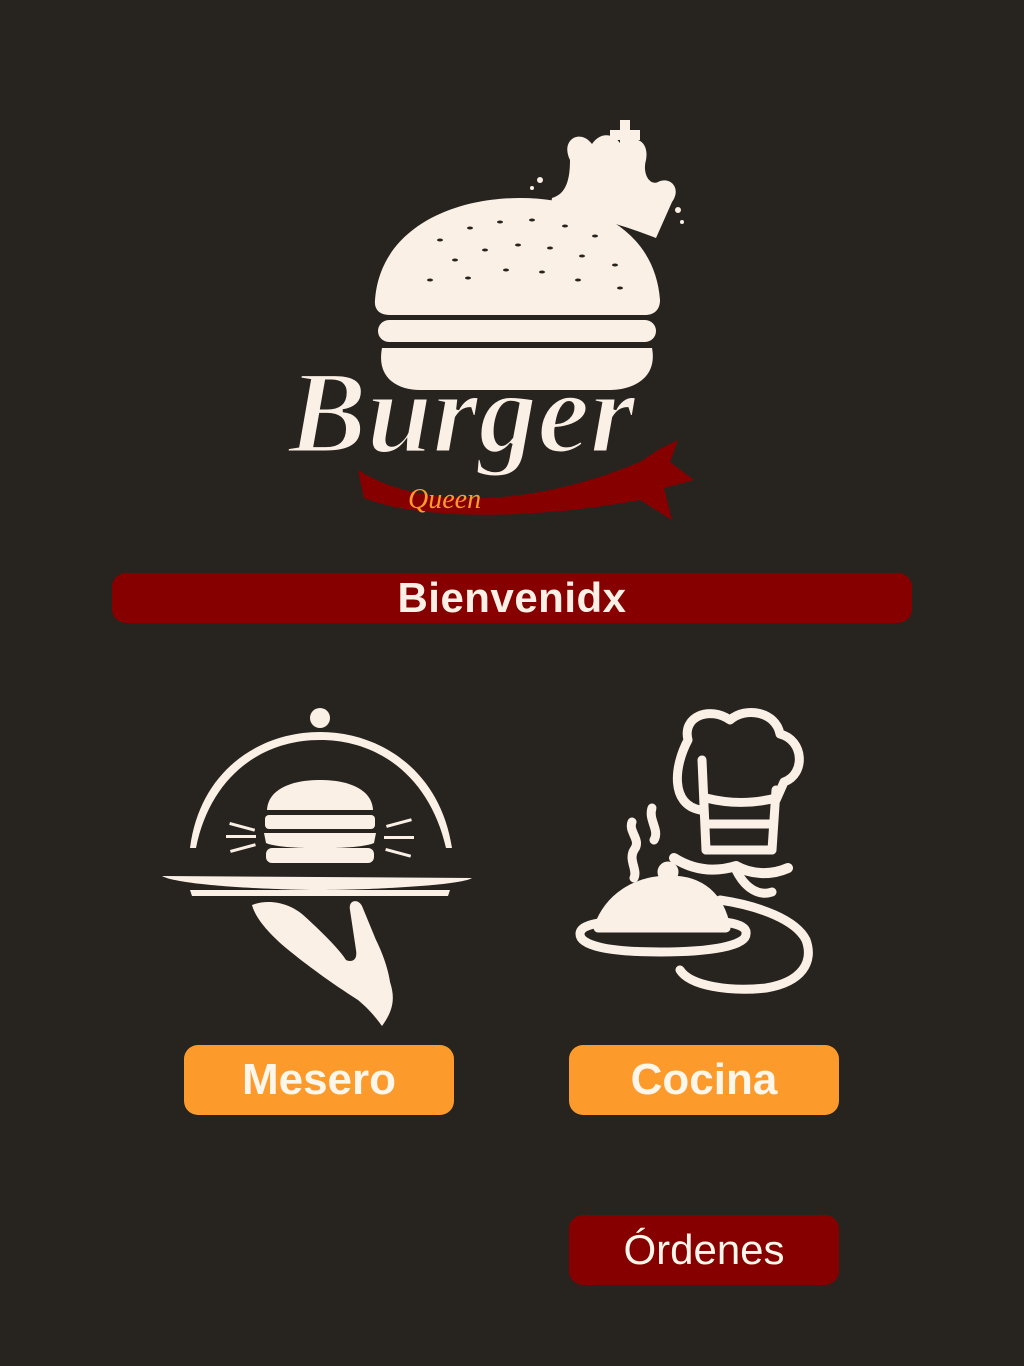 Image resolution: width=1024 pixels, height=1366 pixels. I want to click on ordenes-button: Órdenes, so click(704, 1250).